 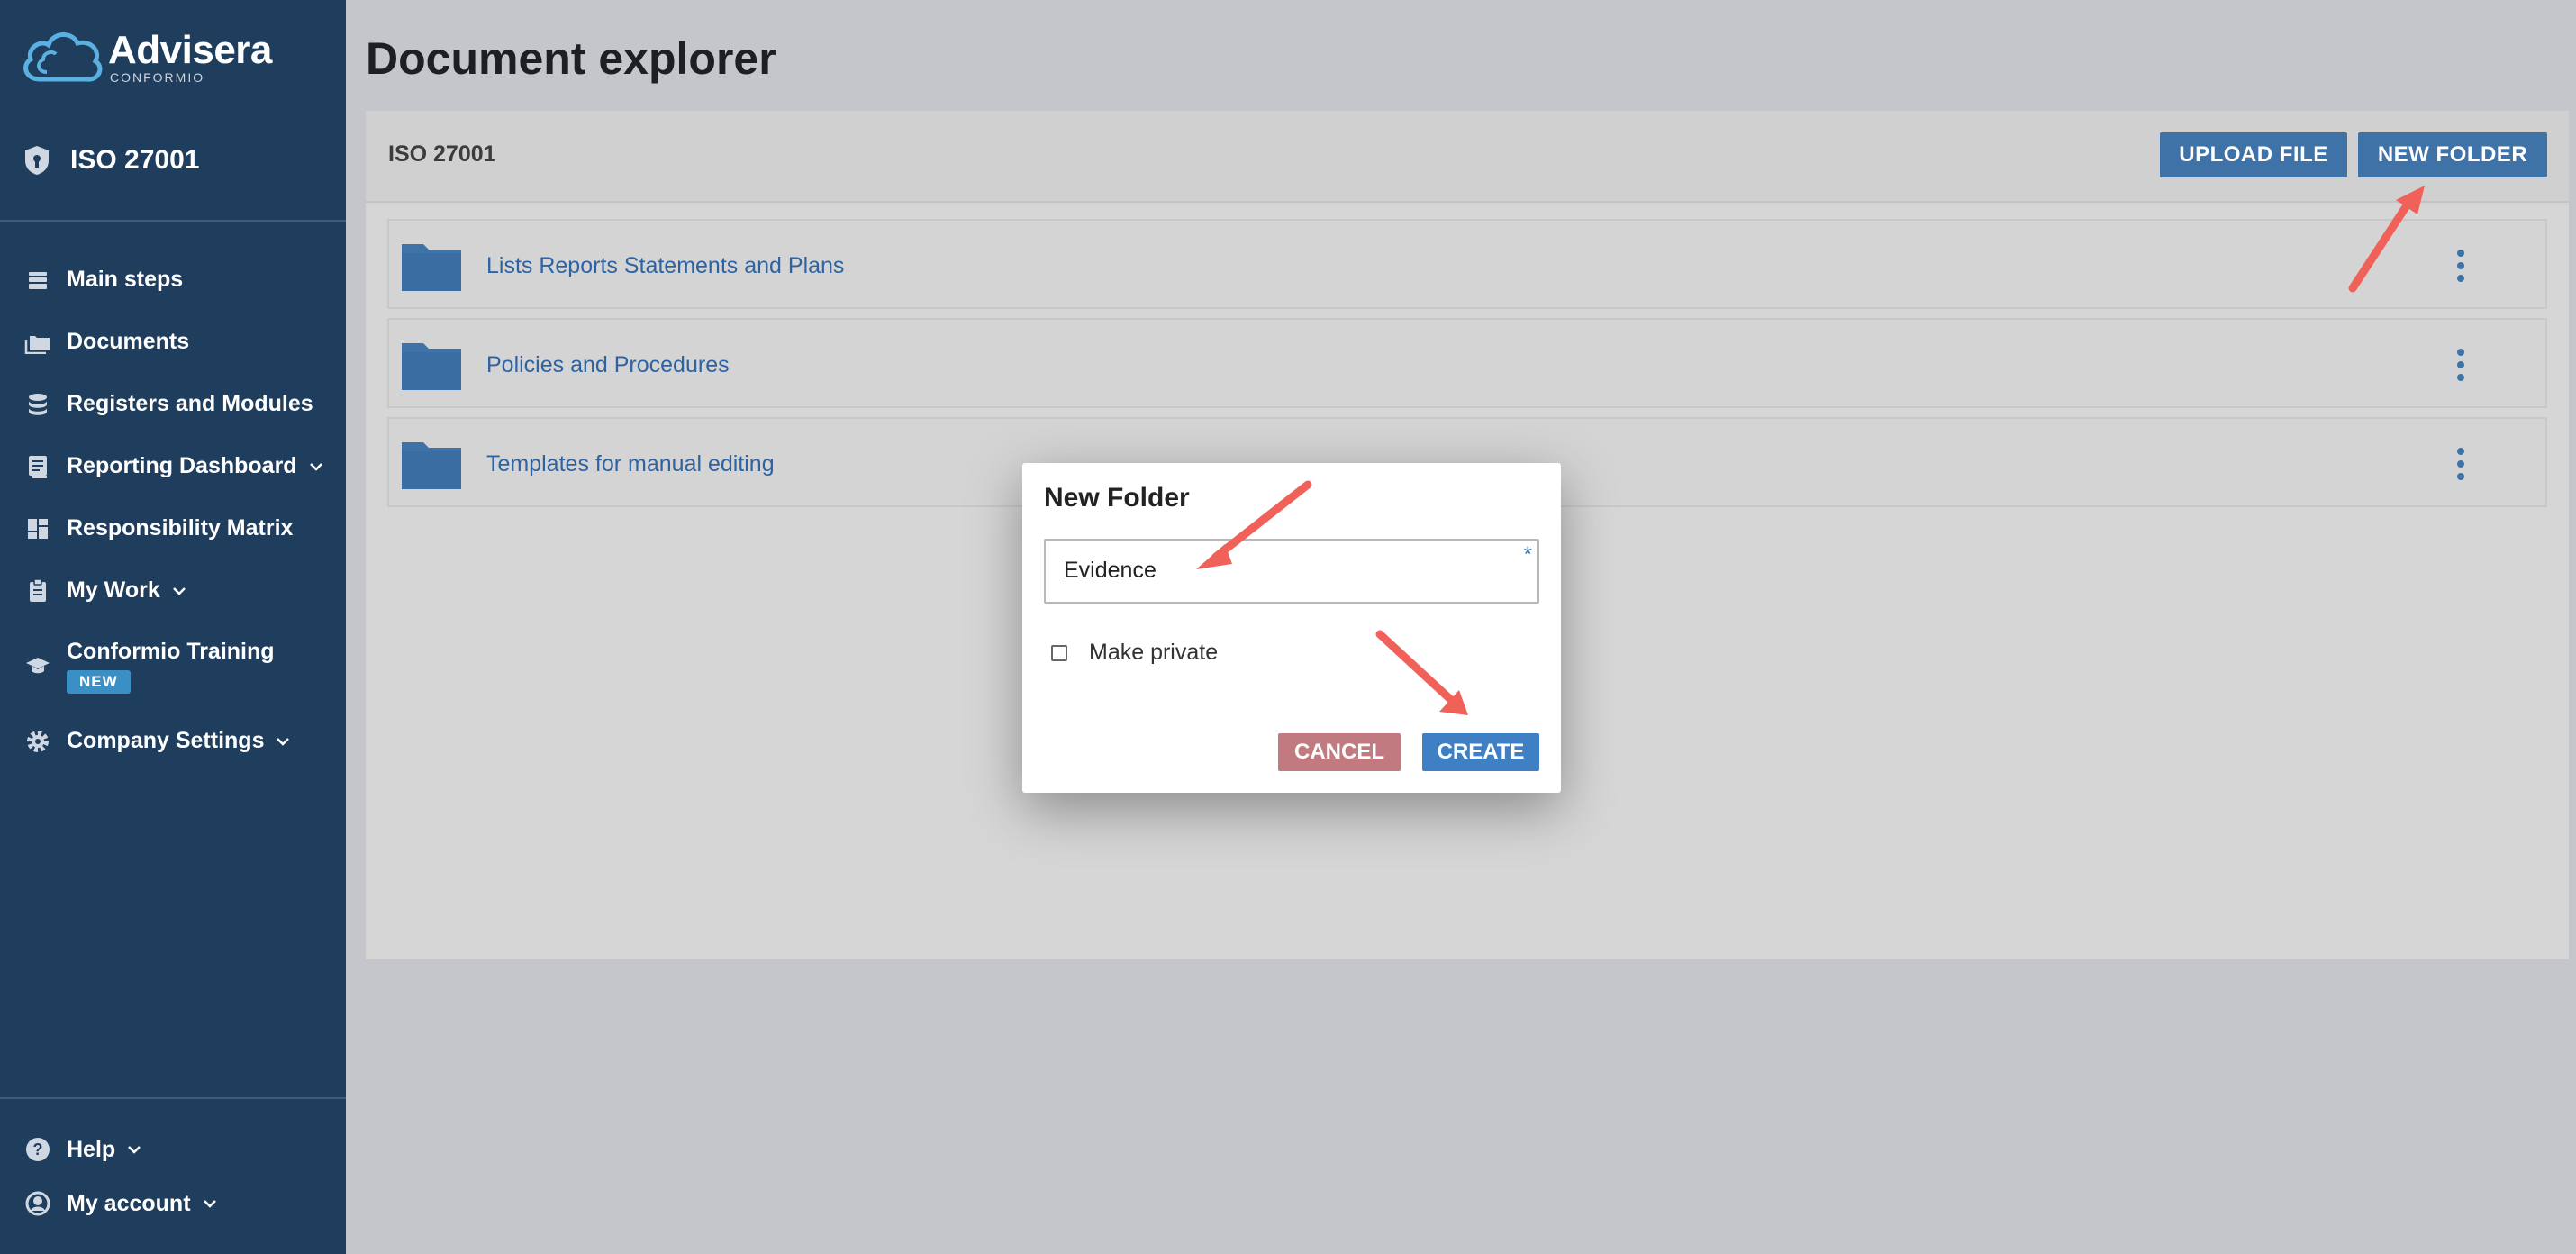 I want to click on layers-icon, so click(x=37, y=280).